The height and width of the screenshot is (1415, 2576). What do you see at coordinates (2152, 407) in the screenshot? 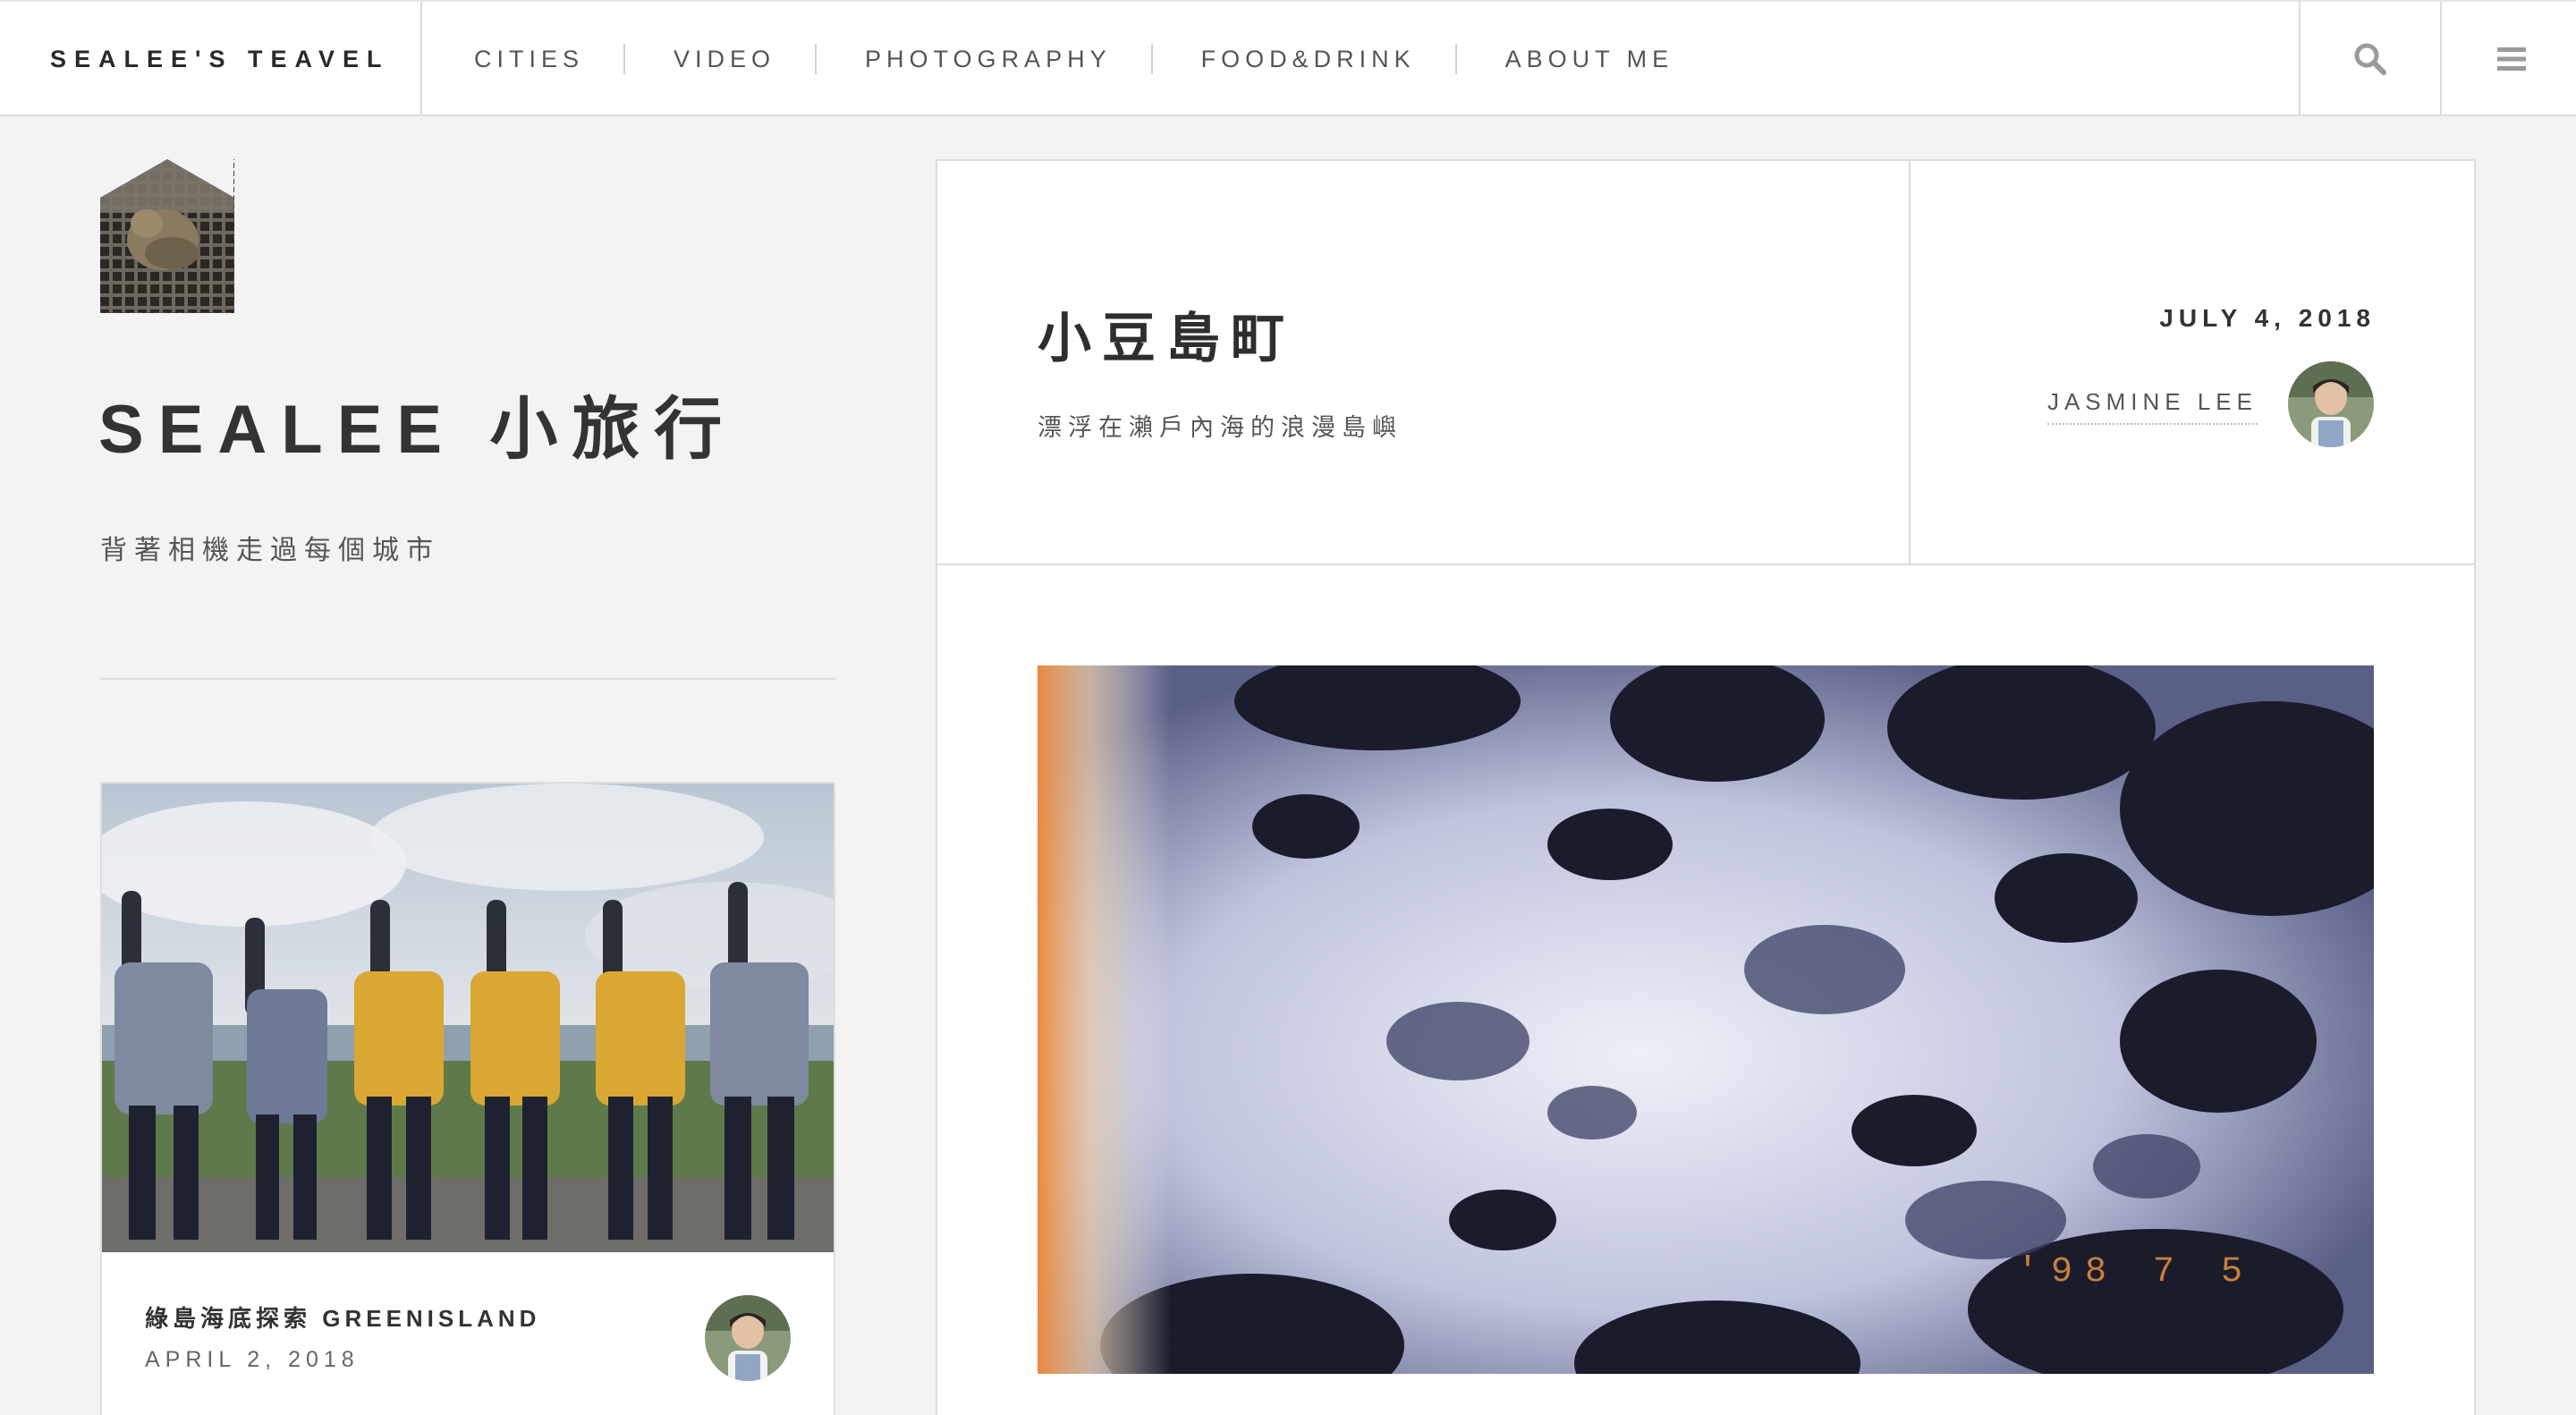
I see `post-author-link: JASMINE LEE` at bounding box center [2152, 407].